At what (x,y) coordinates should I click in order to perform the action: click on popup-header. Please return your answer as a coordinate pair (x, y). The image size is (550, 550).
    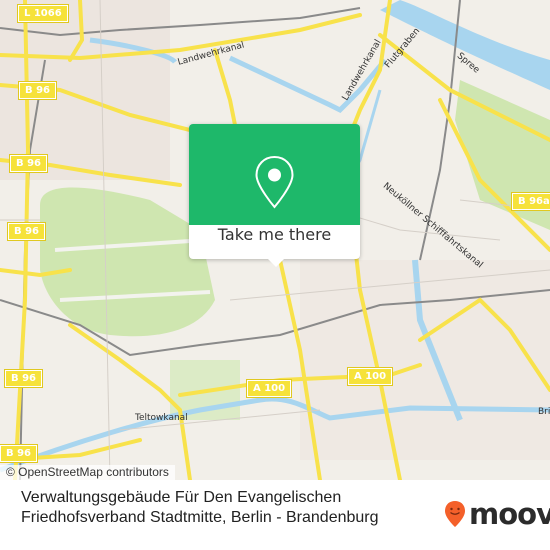
    Looking at the image, I should click on (274, 174).